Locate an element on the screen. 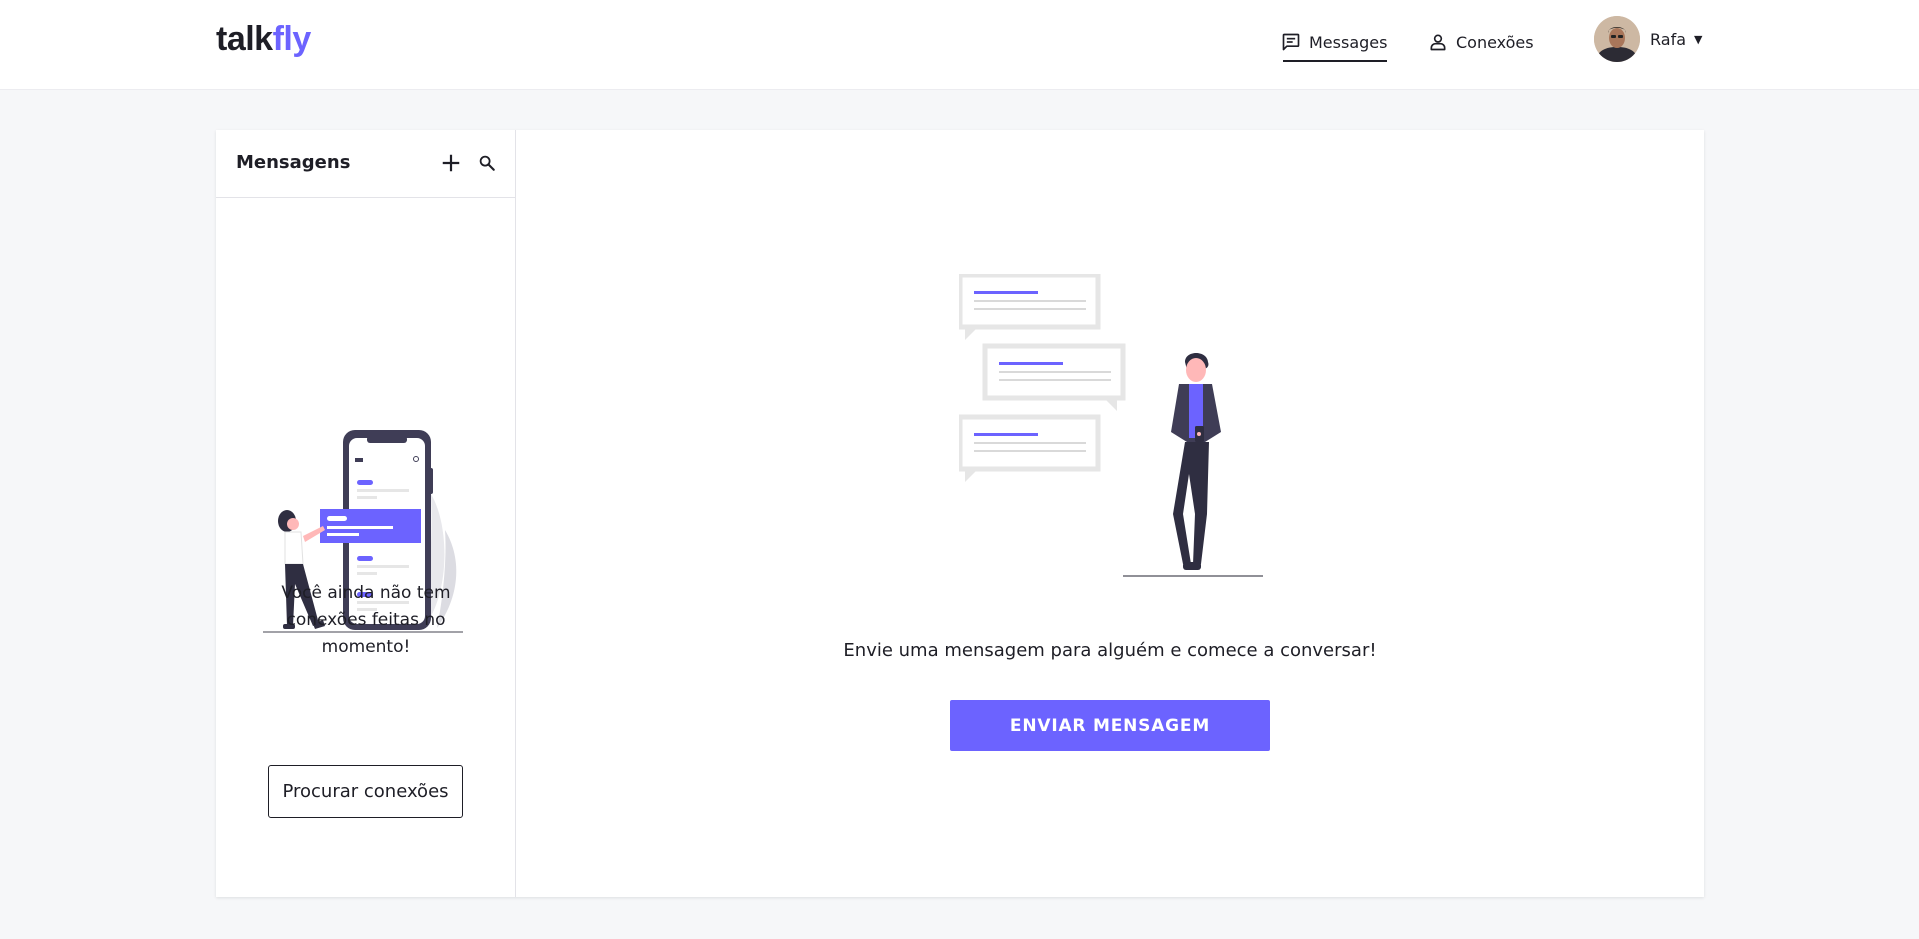  search-icon is located at coordinates (487, 163).